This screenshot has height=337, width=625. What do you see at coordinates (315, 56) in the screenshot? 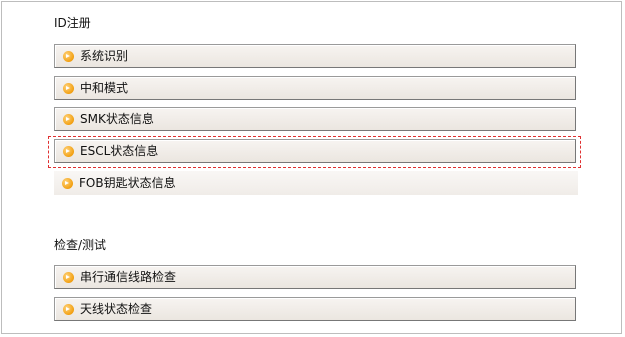
I see `menu-button-system-identification: 系统识别` at bounding box center [315, 56].